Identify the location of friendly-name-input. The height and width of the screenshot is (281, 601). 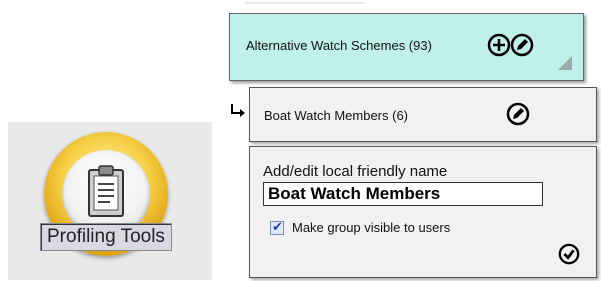
(403, 194).